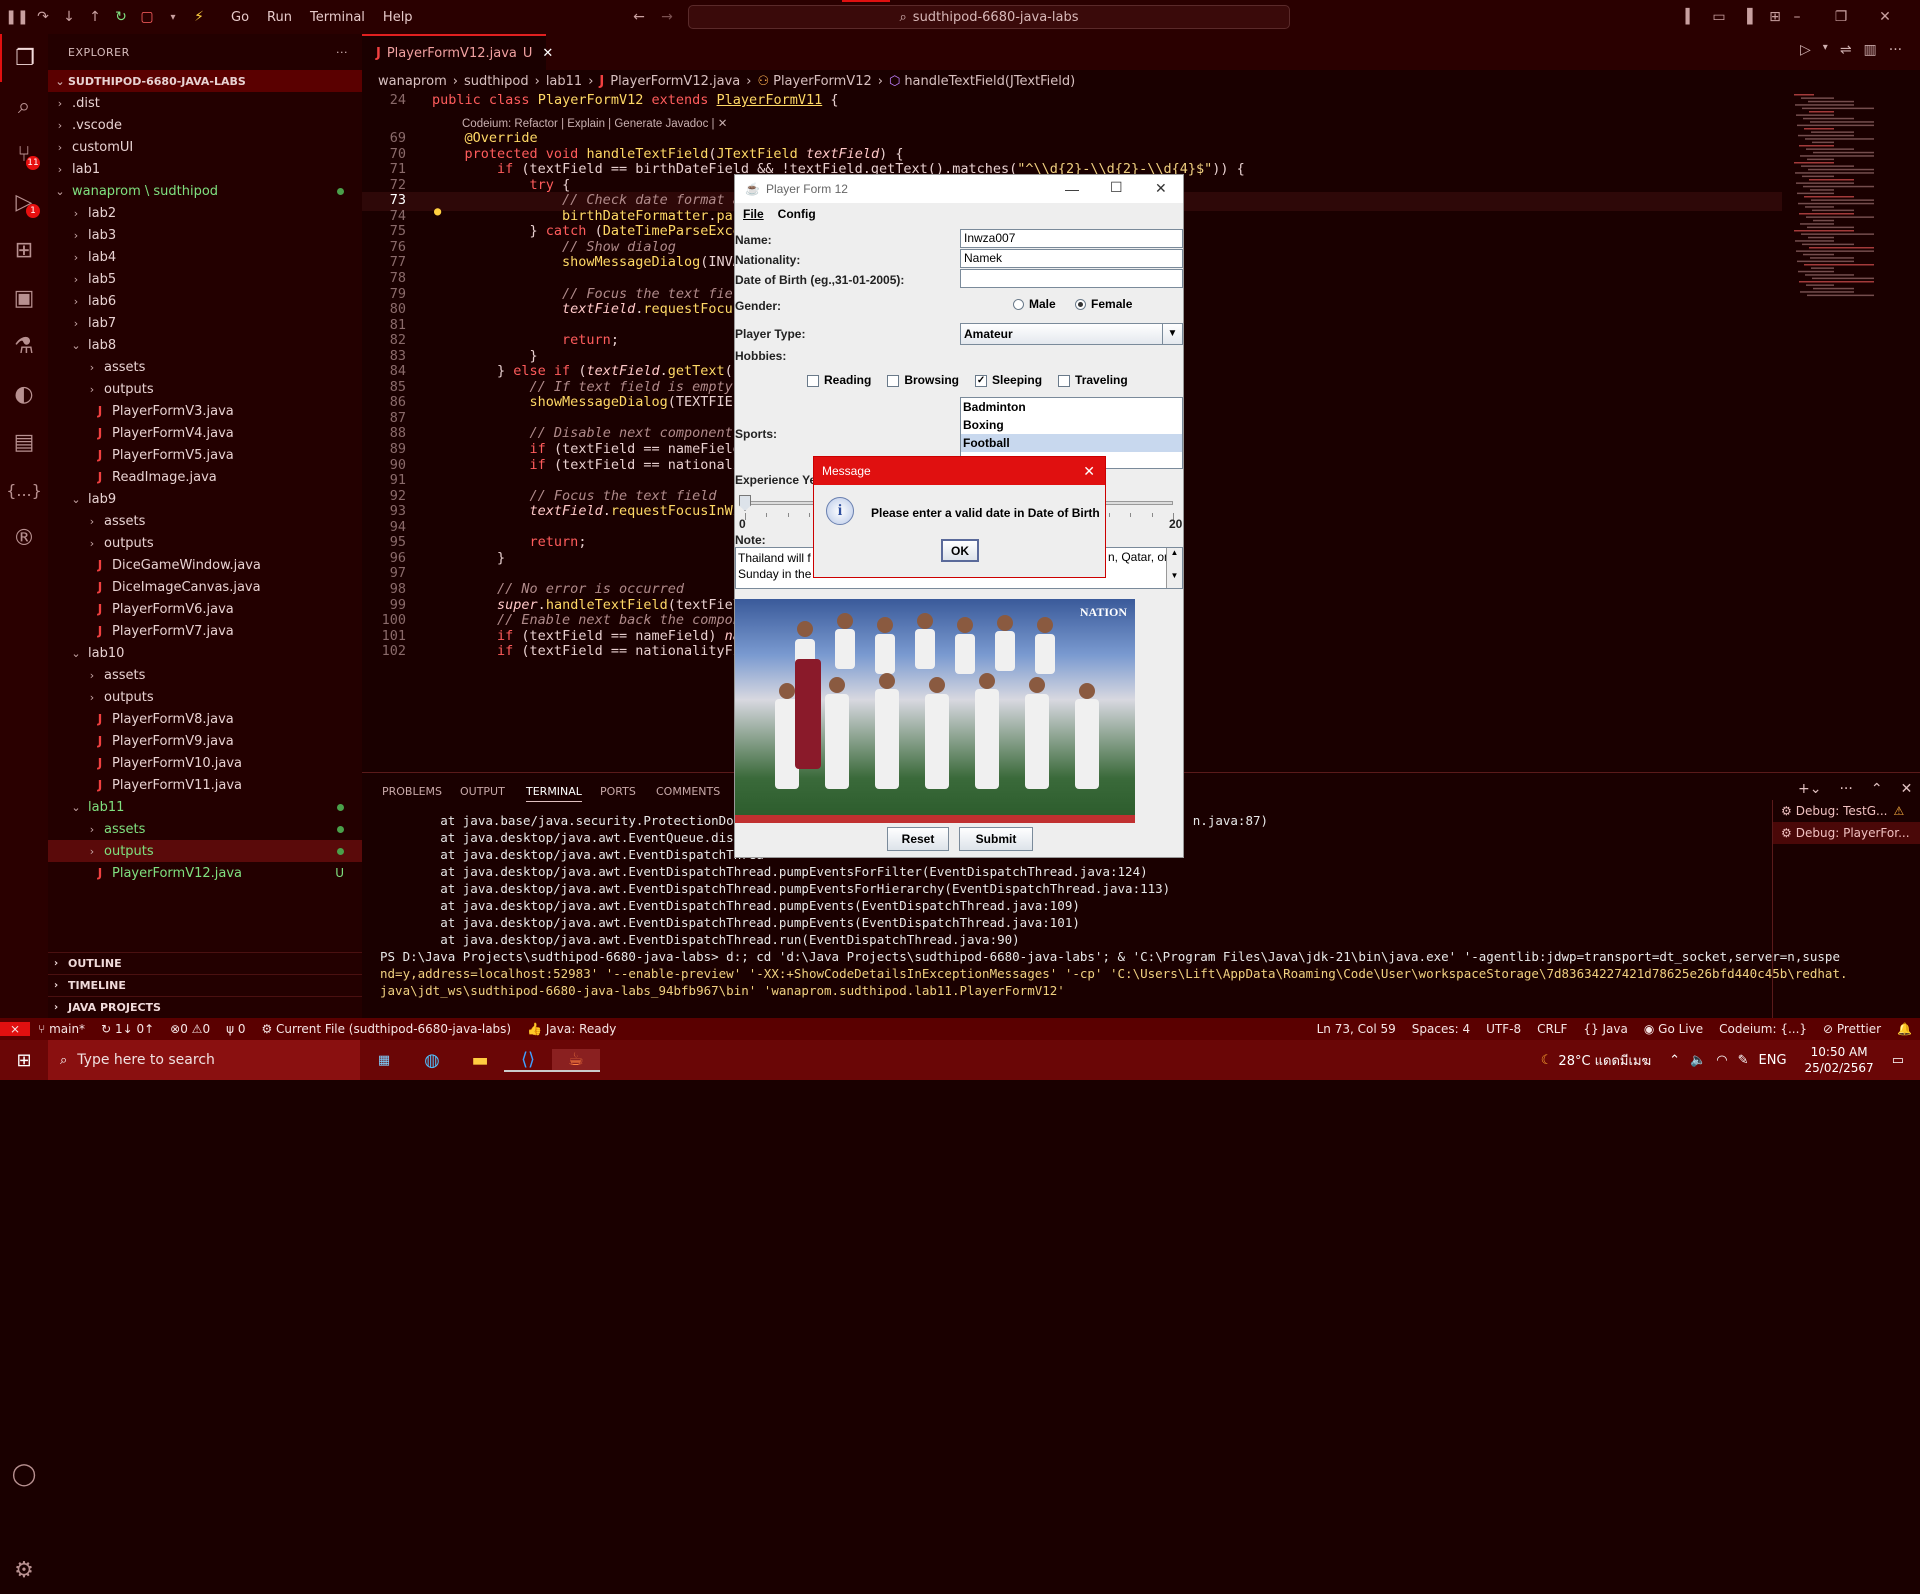 This screenshot has width=1920, height=1594. Describe the element at coordinates (15, 1029) in the screenshot. I see `remote-icon: ⨯` at that location.